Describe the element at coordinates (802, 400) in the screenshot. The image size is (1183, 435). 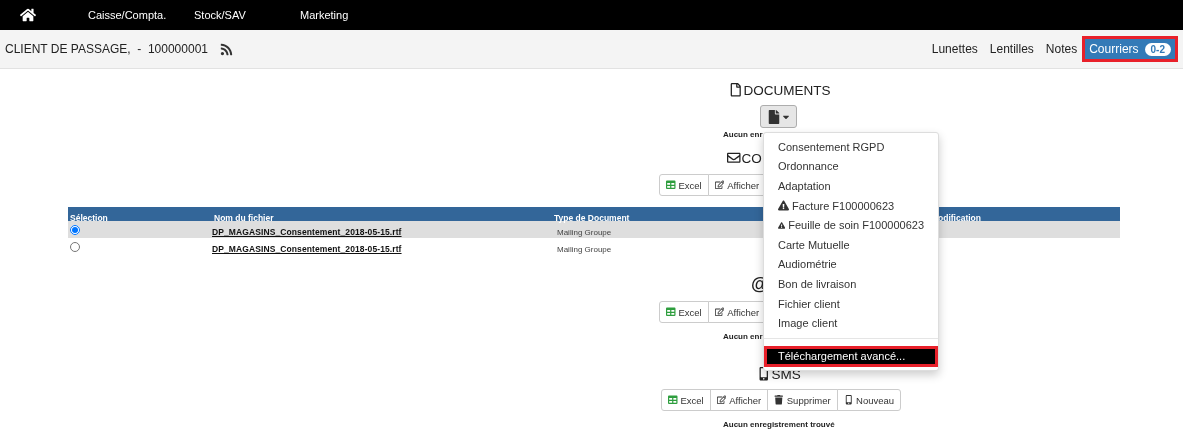
I see `toolbar-button: Supprimer` at that location.